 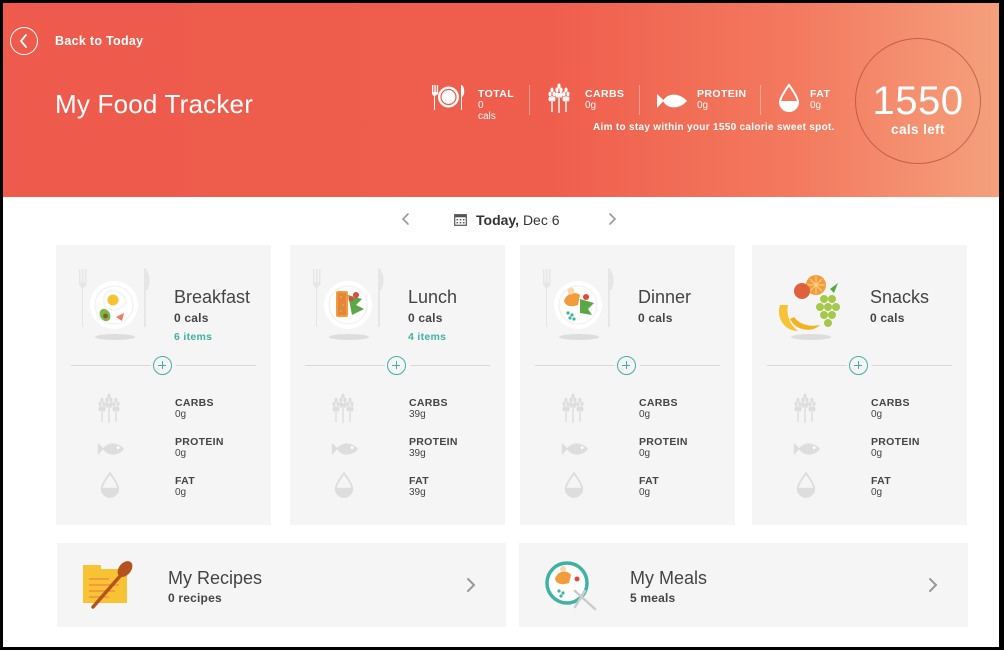 I want to click on previous-day-button, so click(x=406, y=219).